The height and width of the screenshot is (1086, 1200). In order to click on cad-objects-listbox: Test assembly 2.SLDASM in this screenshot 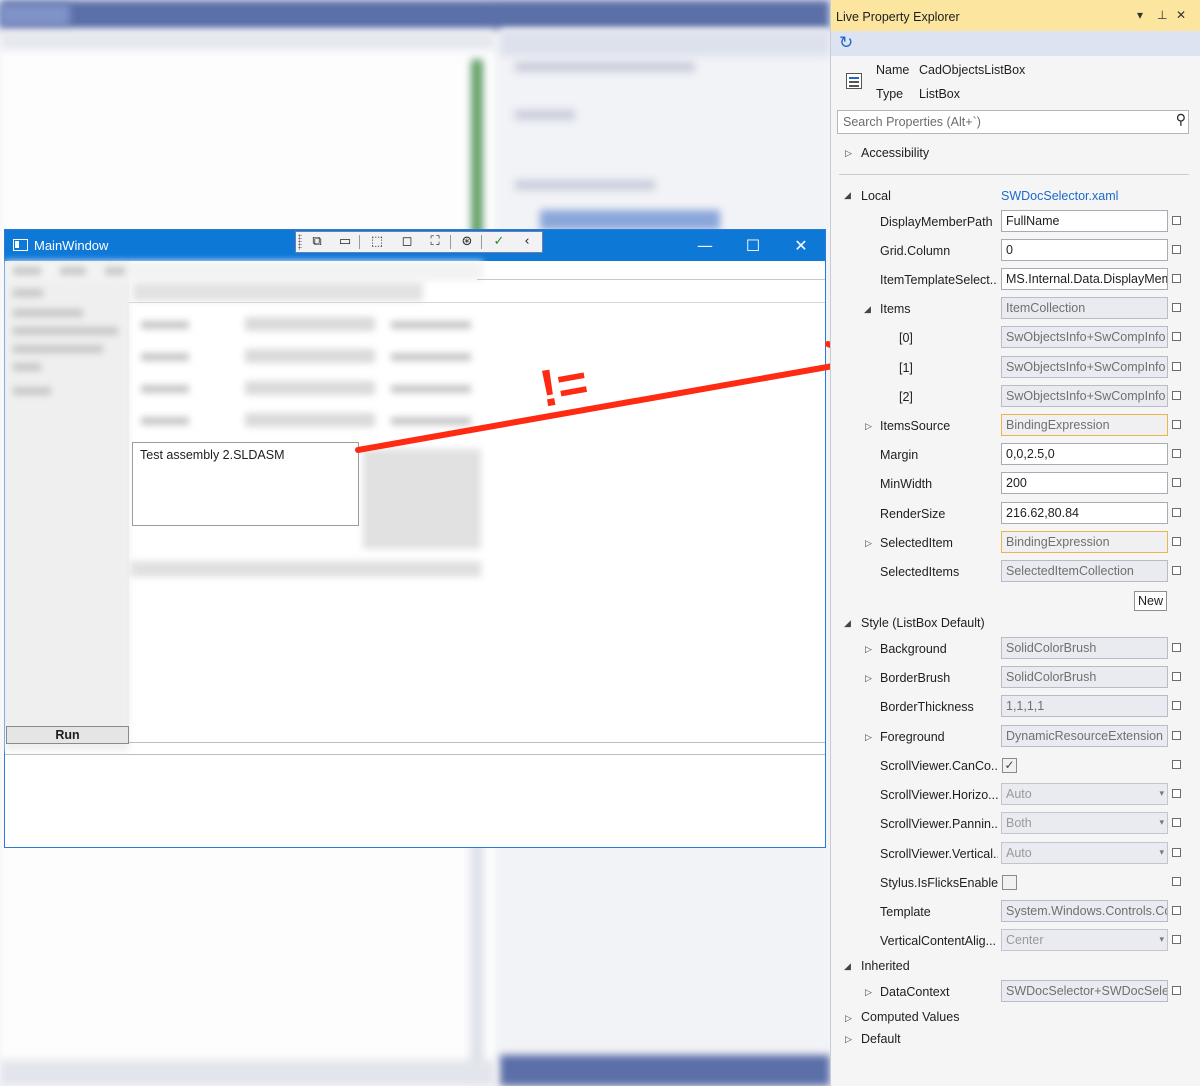, I will do `click(245, 484)`.